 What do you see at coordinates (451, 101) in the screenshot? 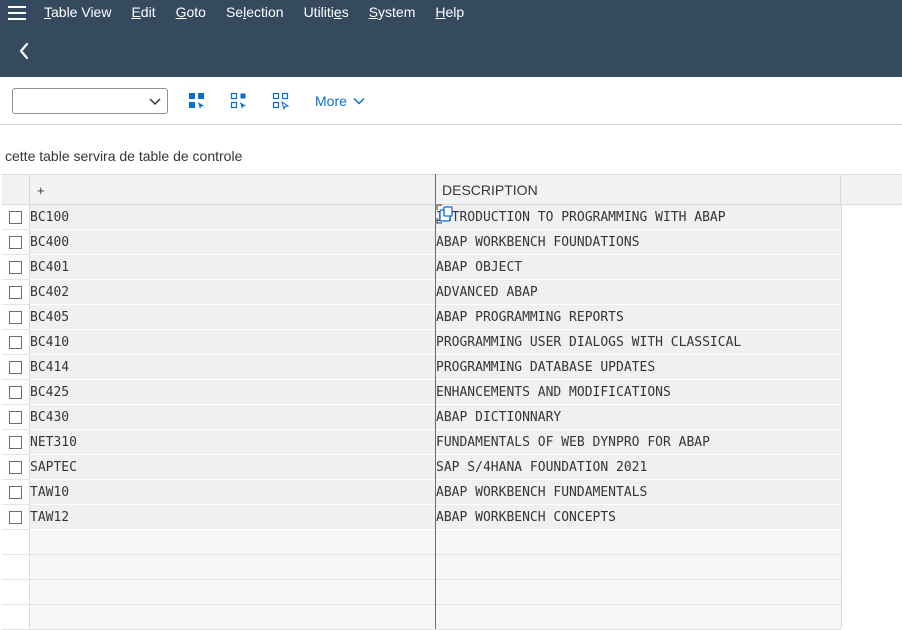
I see `toolbar: More` at bounding box center [451, 101].